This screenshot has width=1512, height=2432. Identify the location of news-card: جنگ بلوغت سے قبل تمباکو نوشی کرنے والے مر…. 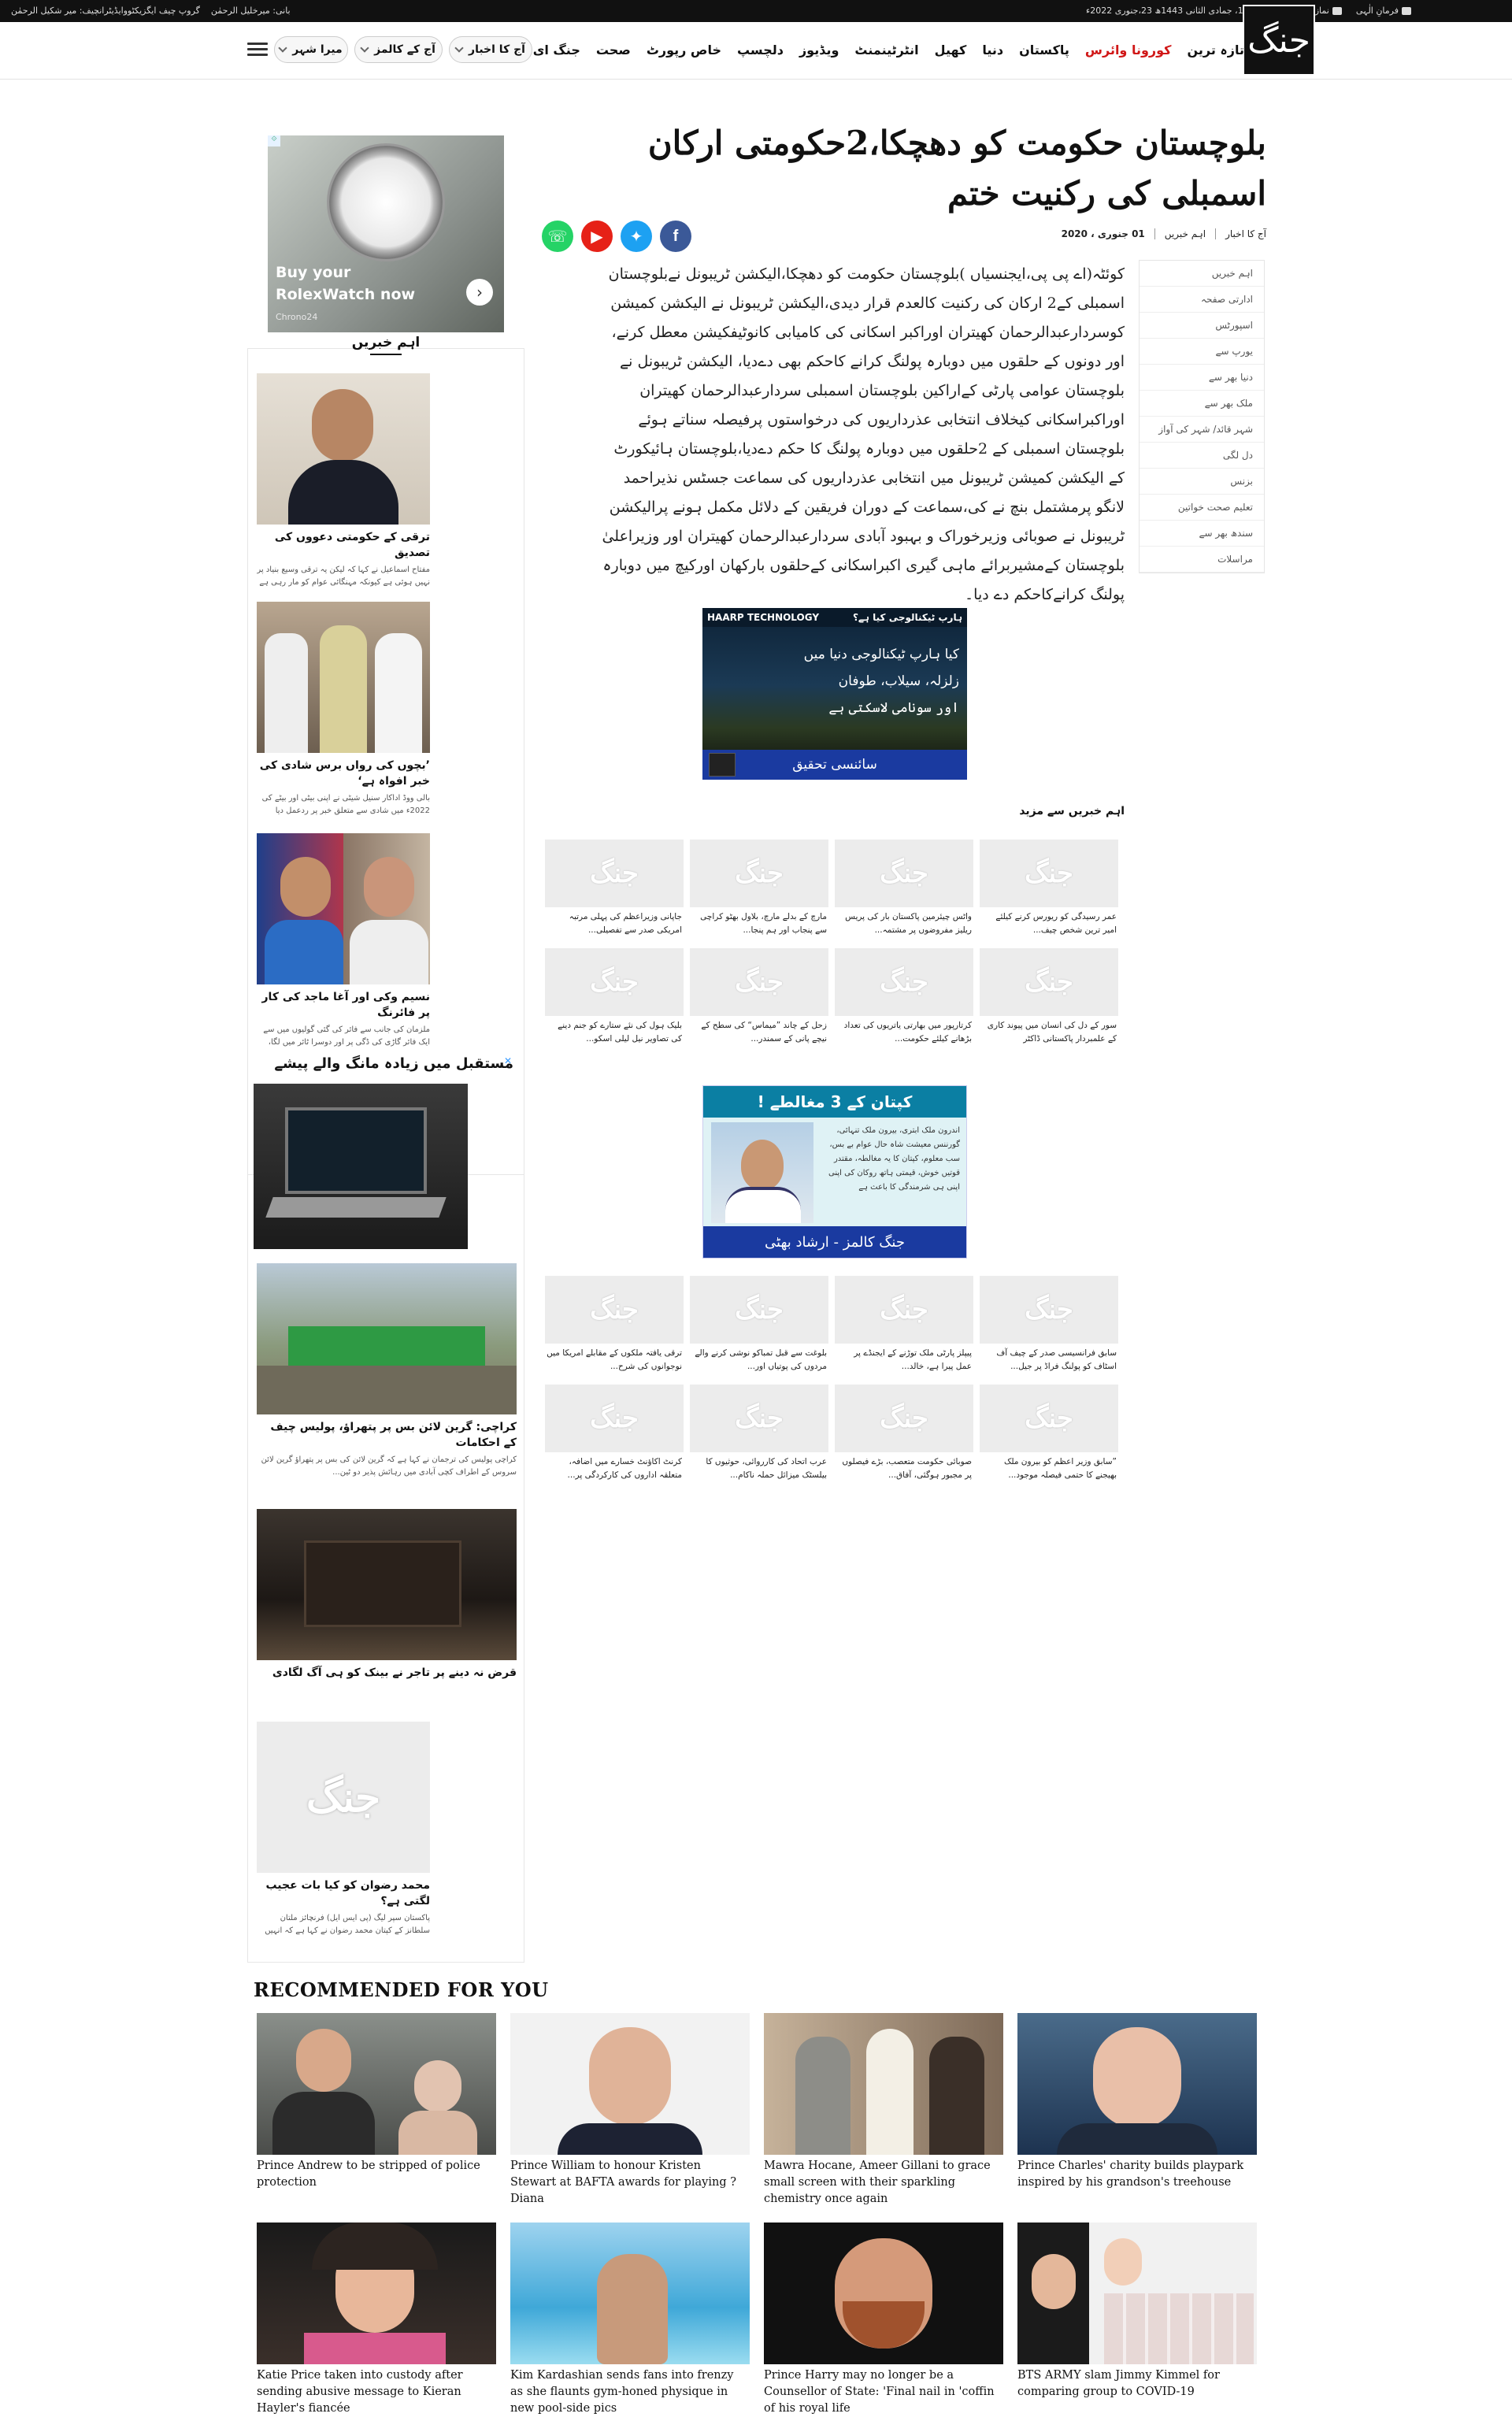
(759, 1325).